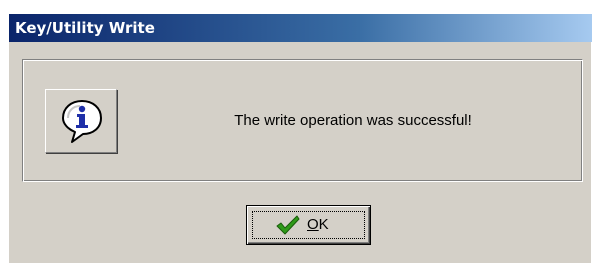  I want to click on check-icon, so click(288, 225).